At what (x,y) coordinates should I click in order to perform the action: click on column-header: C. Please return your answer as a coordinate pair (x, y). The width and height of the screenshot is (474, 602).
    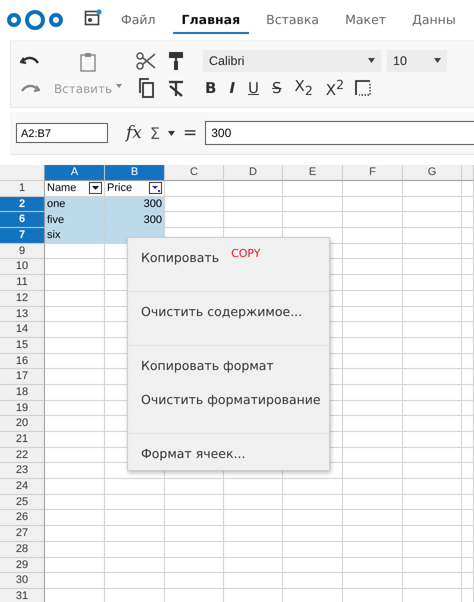
    Looking at the image, I should click on (194, 173).